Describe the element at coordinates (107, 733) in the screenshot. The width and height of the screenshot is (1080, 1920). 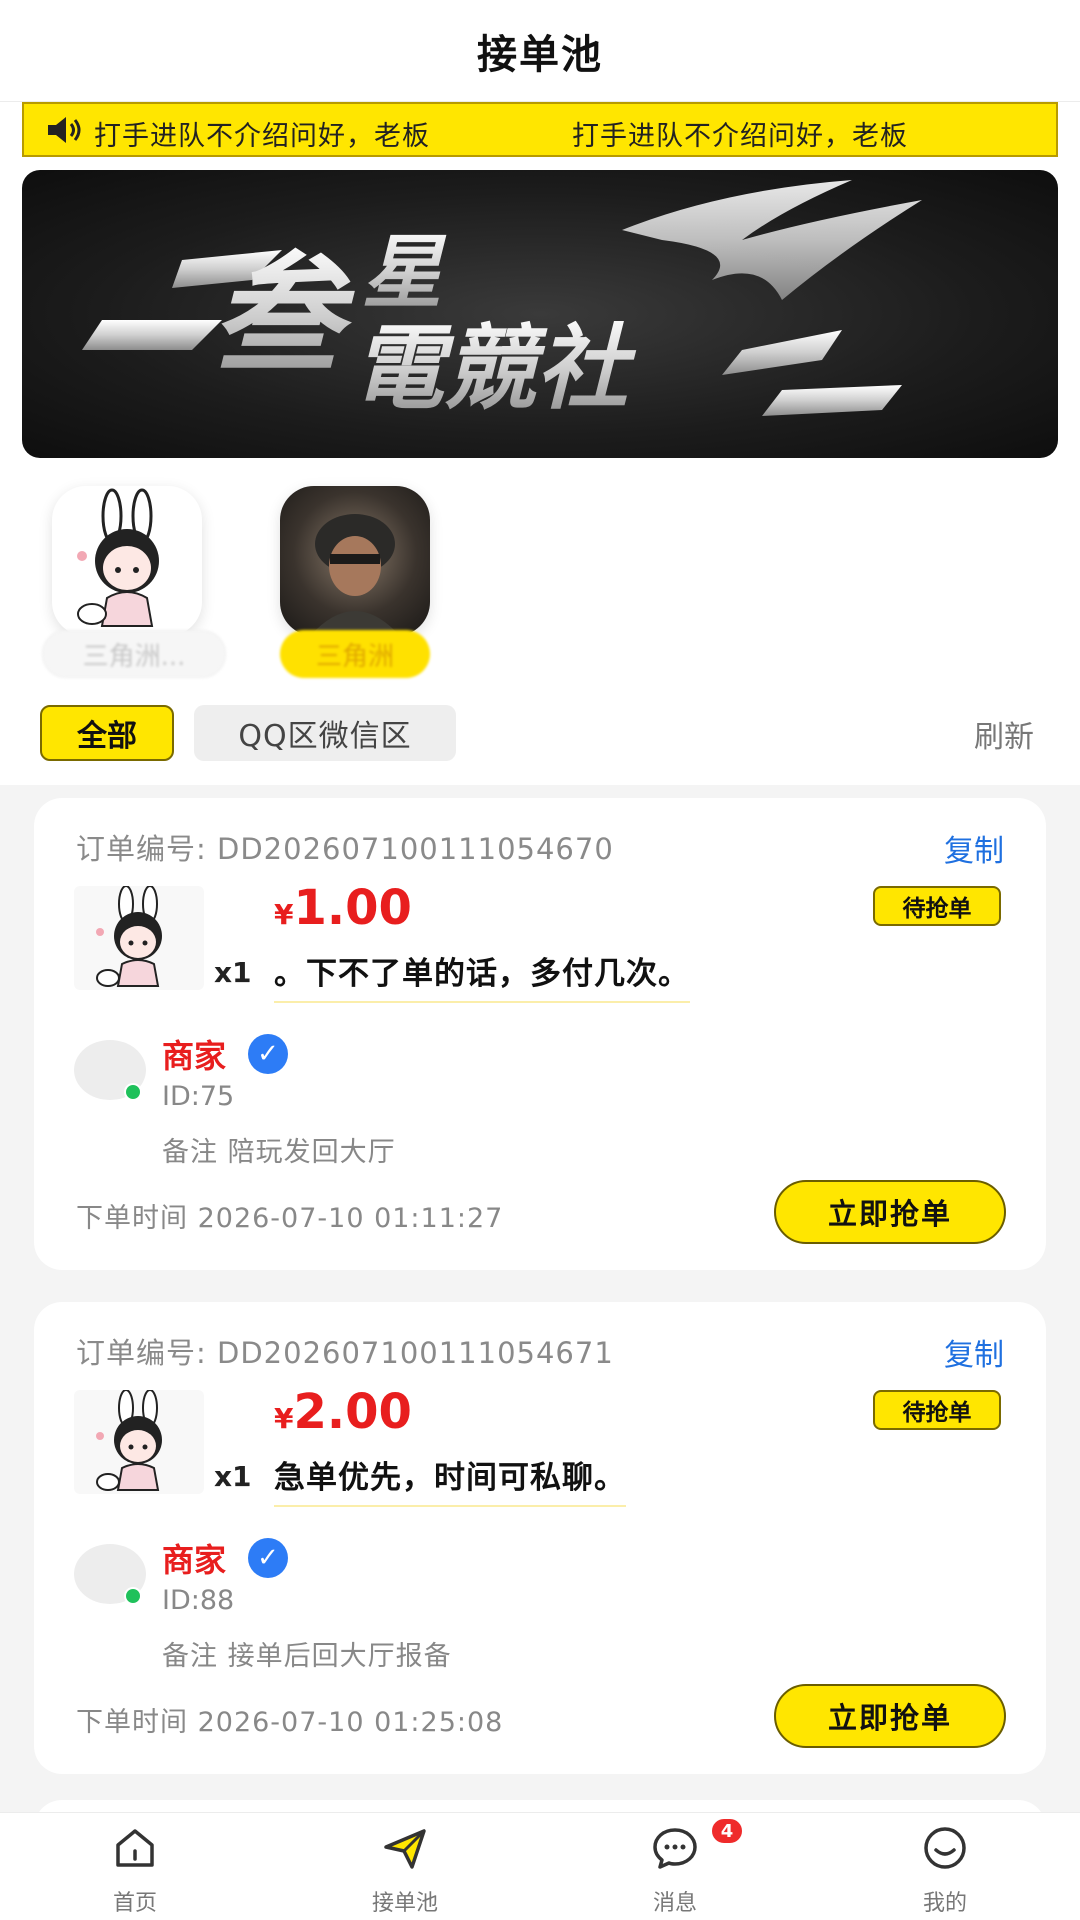
I see `filter-all-button: 全部` at that location.